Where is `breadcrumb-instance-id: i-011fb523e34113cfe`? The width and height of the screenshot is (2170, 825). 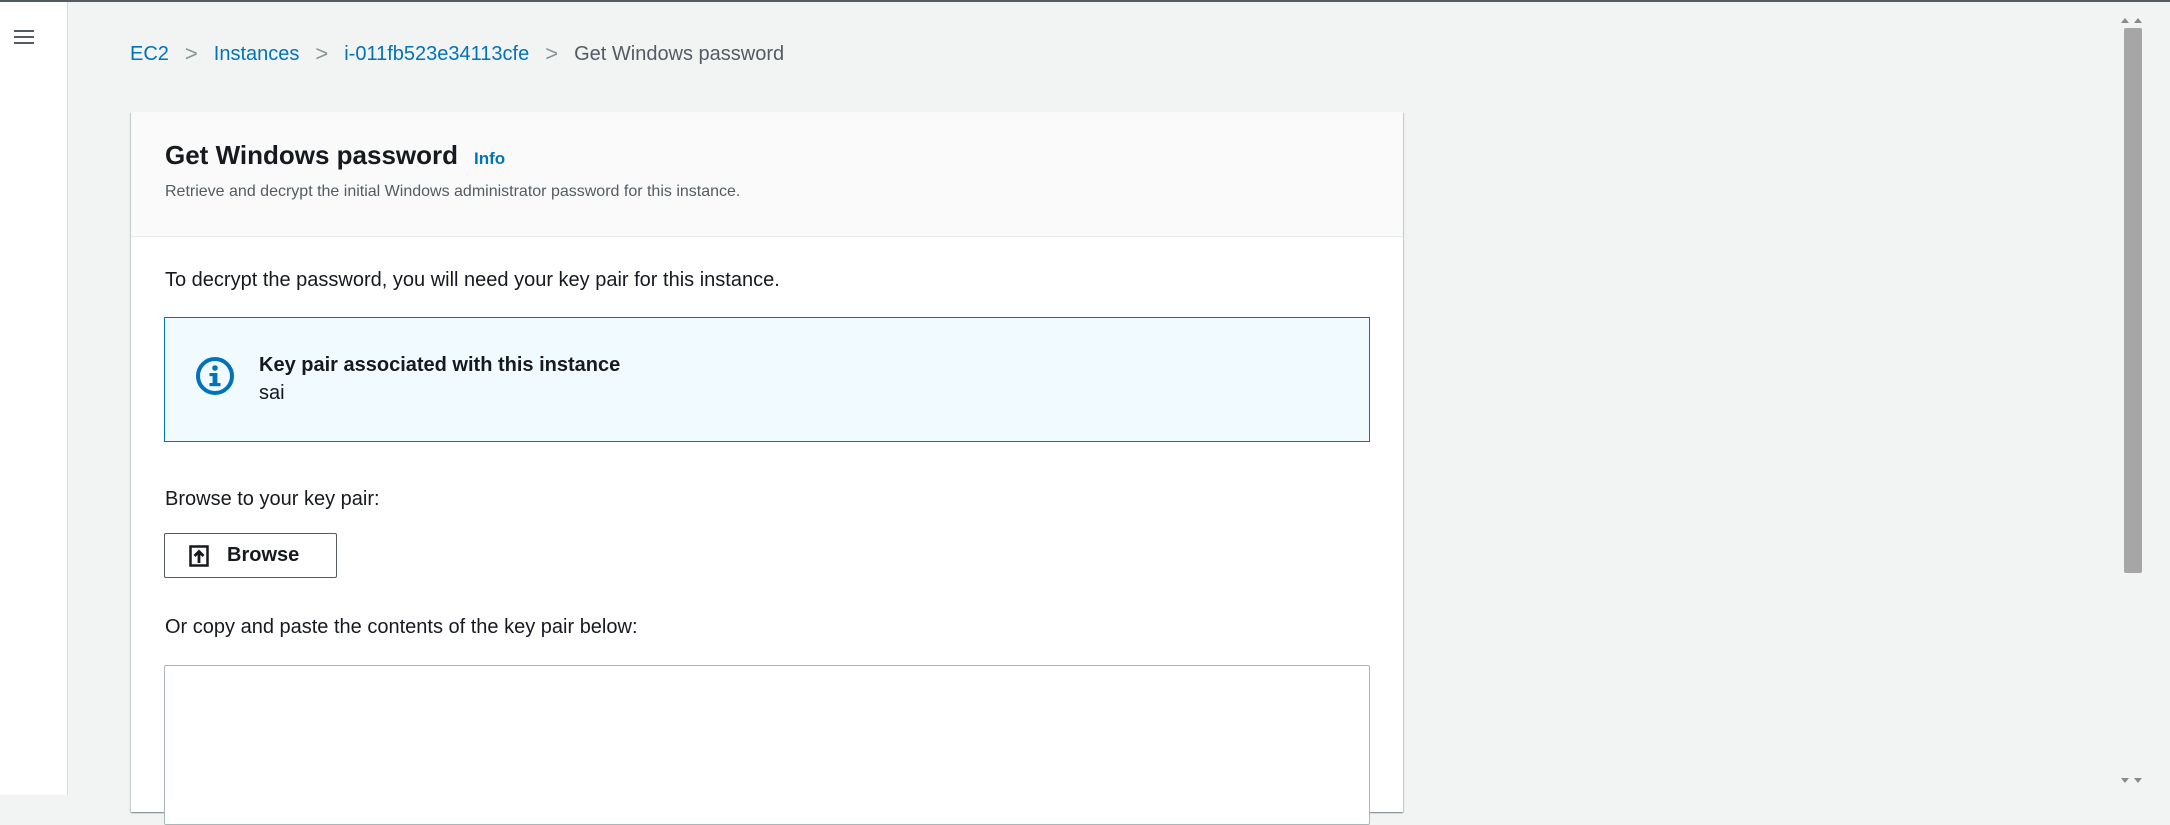 breadcrumb-instance-id: i-011fb523e34113cfe is located at coordinates (436, 54).